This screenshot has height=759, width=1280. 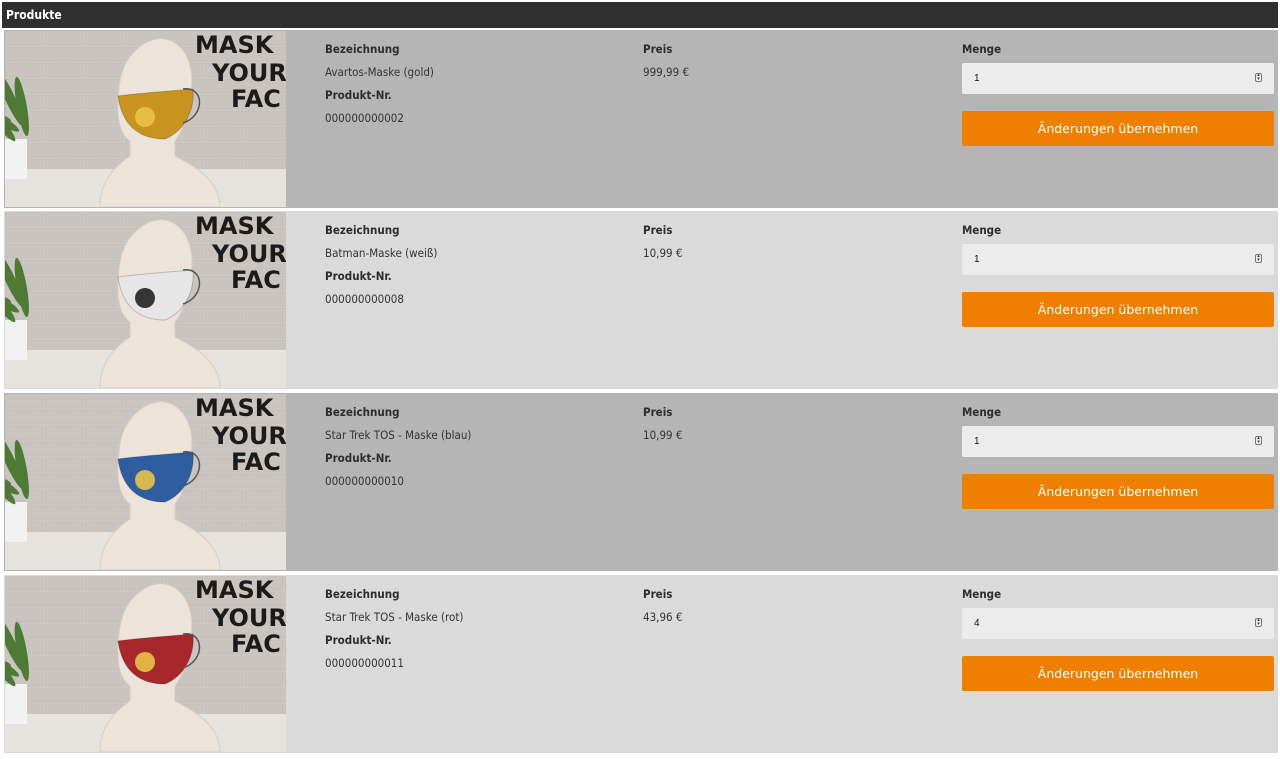 What do you see at coordinates (663, 617) in the screenshot?
I see `product-price: 43,96 €` at bounding box center [663, 617].